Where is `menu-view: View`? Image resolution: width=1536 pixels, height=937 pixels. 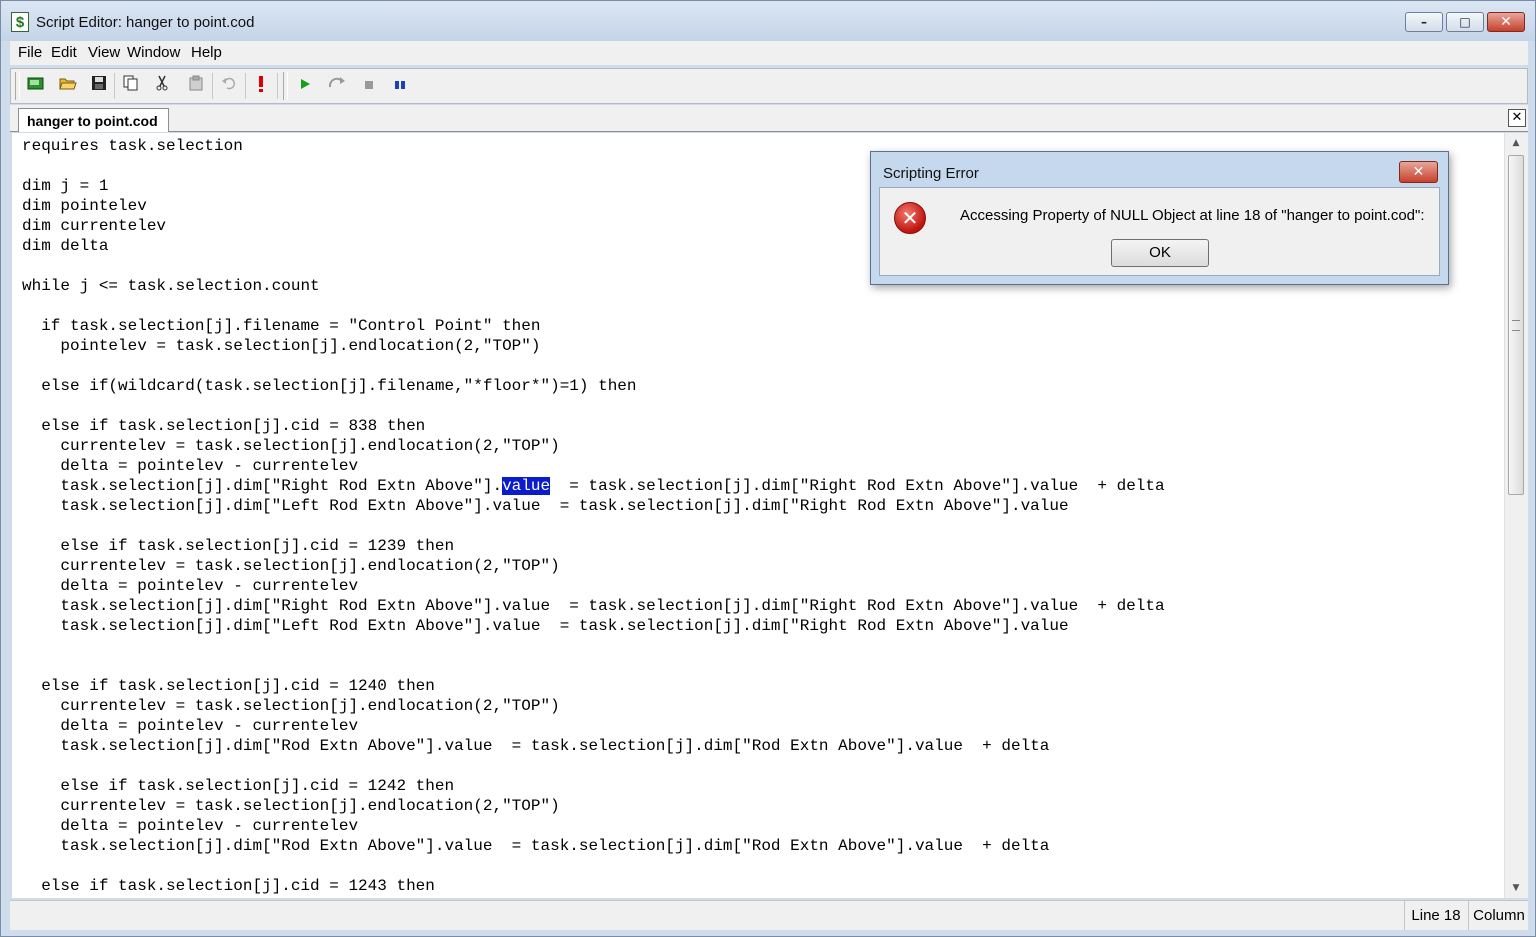 menu-view: View is located at coordinates (104, 52).